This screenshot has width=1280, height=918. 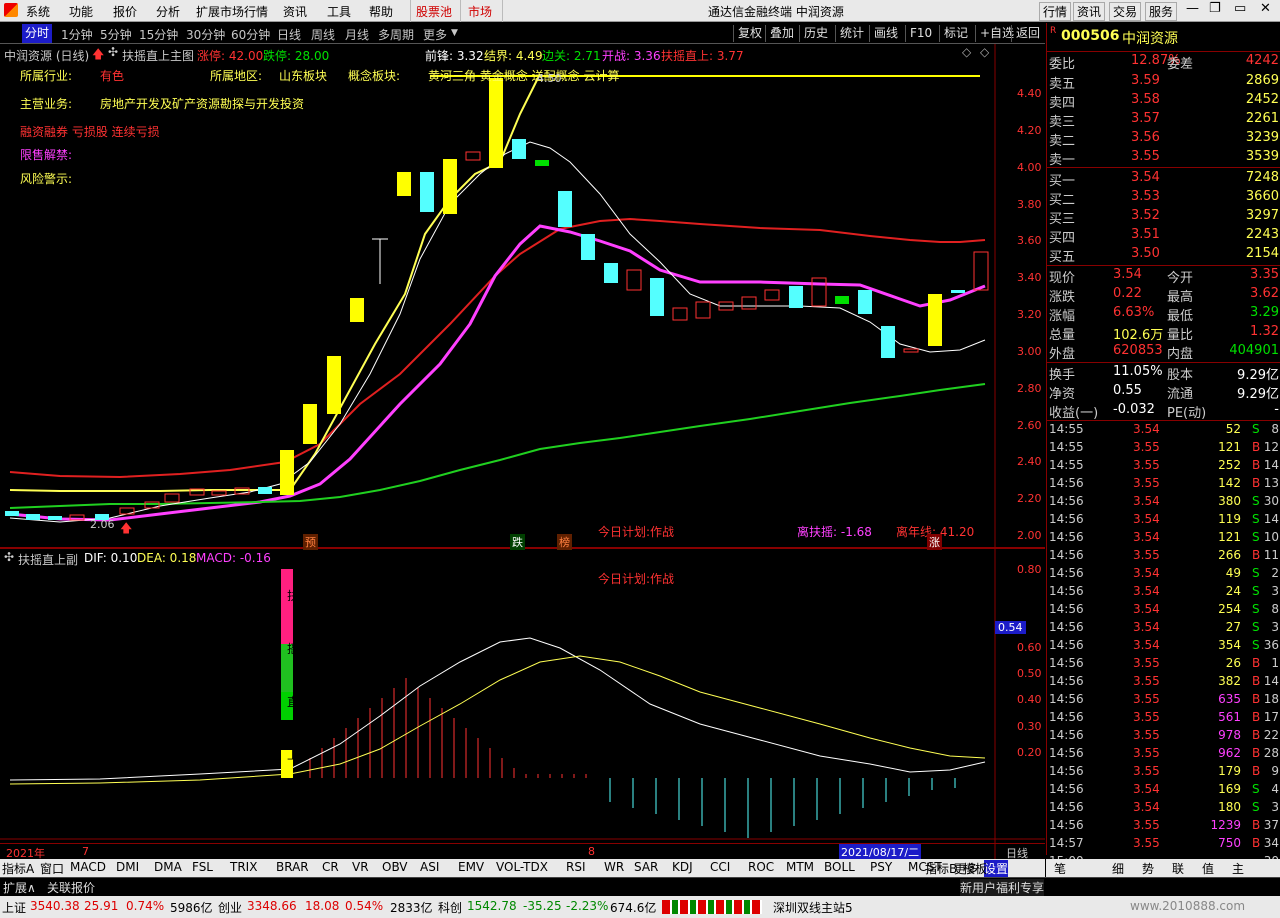 What do you see at coordinates (1148, 868) in the screenshot?
I see `tab-shi: 势` at bounding box center [1148, 868].